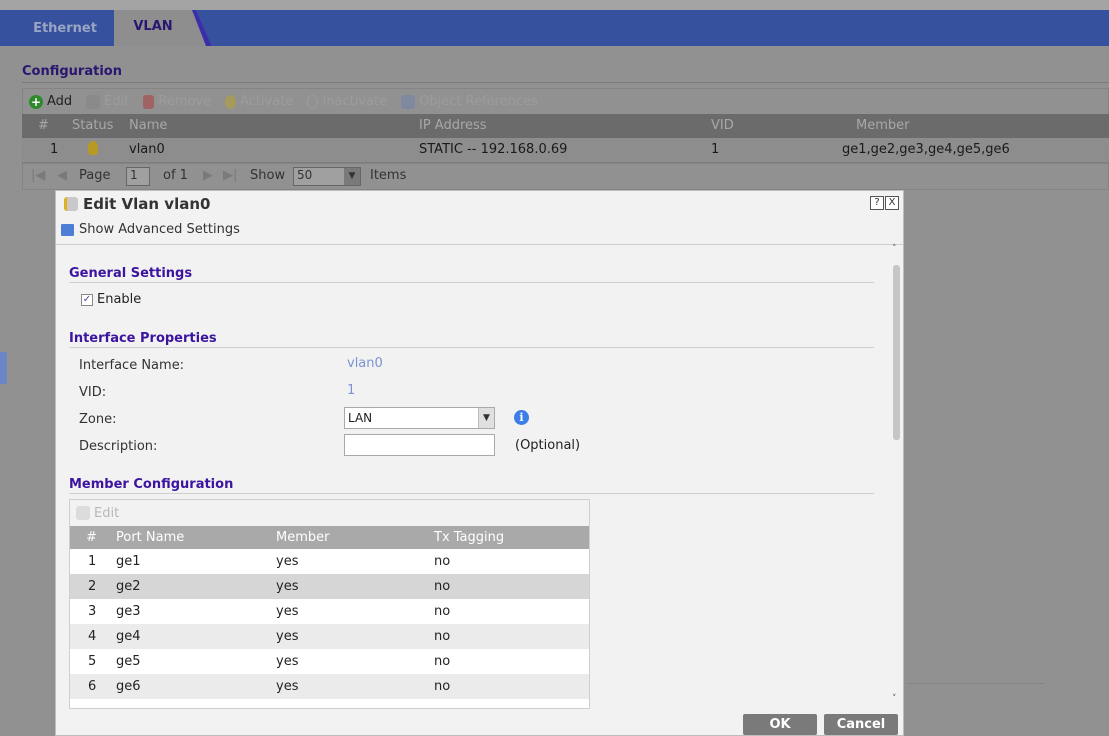 The image size is (1109, 736). Describe the element at coordinates (148, 125) in the screenshot. I see `col-name: Name` at that location.